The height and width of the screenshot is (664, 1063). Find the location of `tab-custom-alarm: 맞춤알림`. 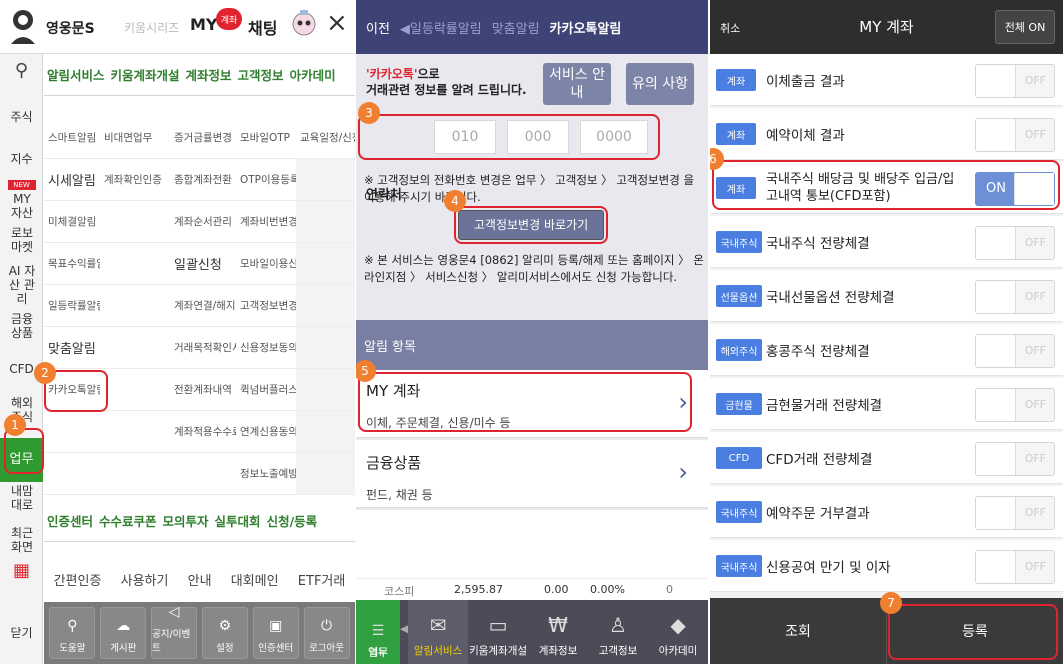

tab-custom-alarm: 맞춤알림 is located at coordinates (516, 27).